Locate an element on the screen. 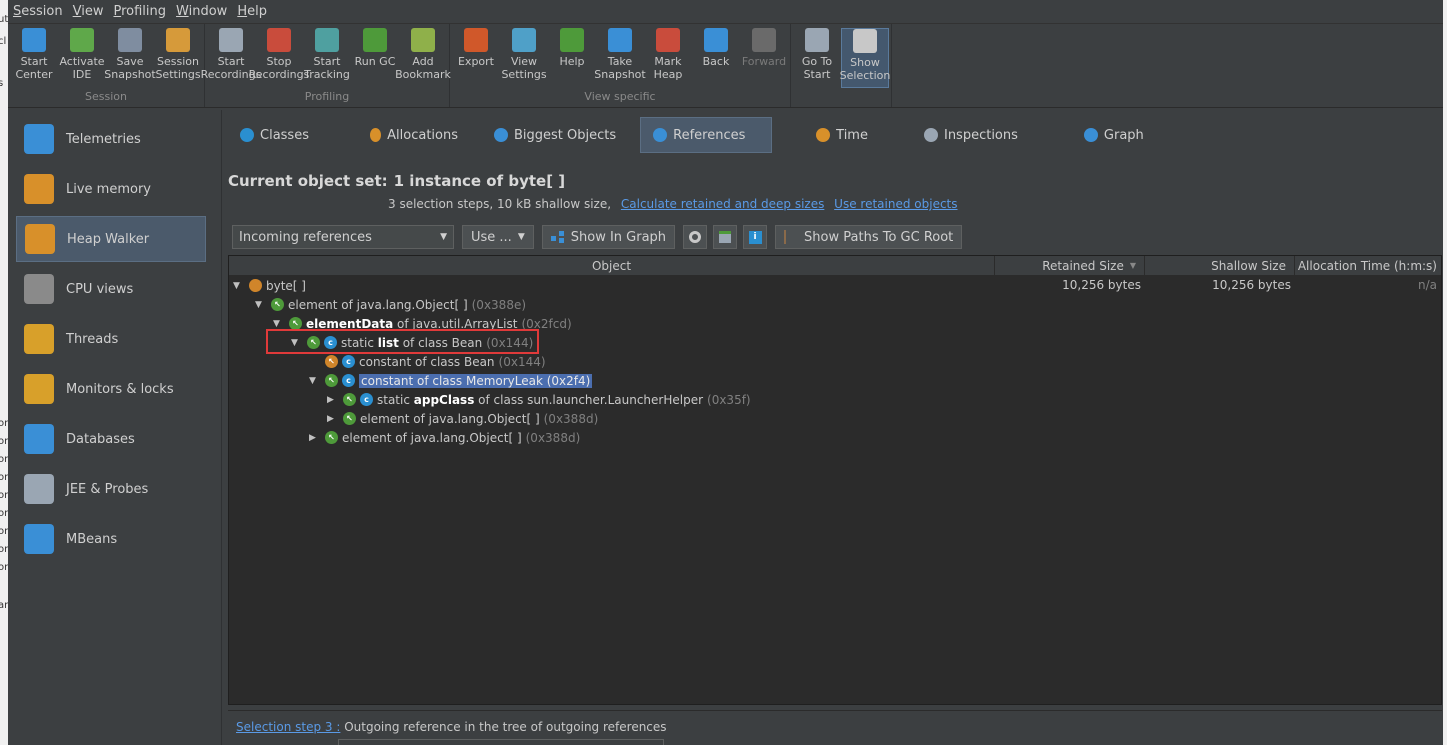 The width and height of the screenshot is (1447, 745). row-label-prefix: static is located at coordinates (395, 399).